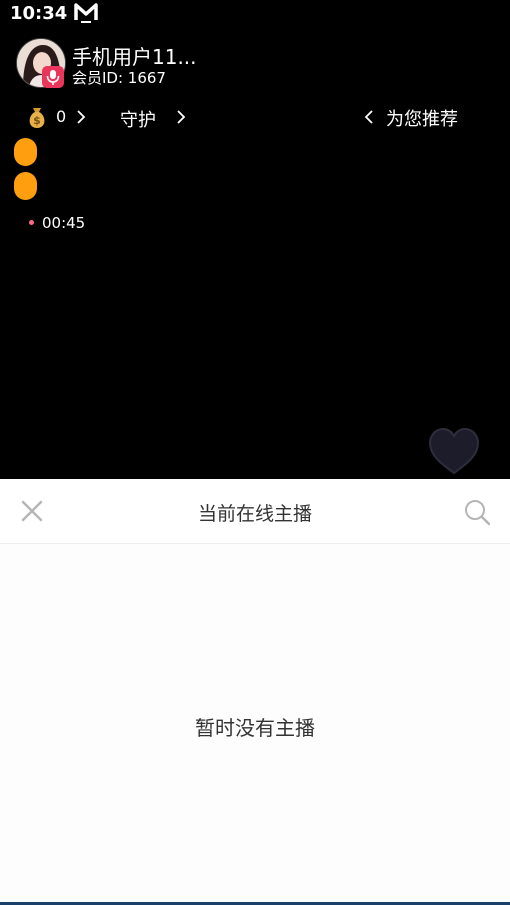 This screenshot has width=510, height=905. What do you see at coordinates (138, 119) in the screenshot?
I see `guard-button: 守护` at bounding box center [138, 119].